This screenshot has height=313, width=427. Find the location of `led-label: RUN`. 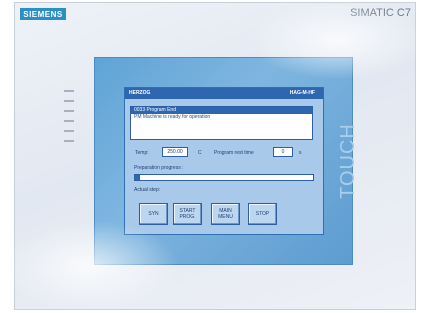

led-label: RUN is located at coordinates (74, 131).